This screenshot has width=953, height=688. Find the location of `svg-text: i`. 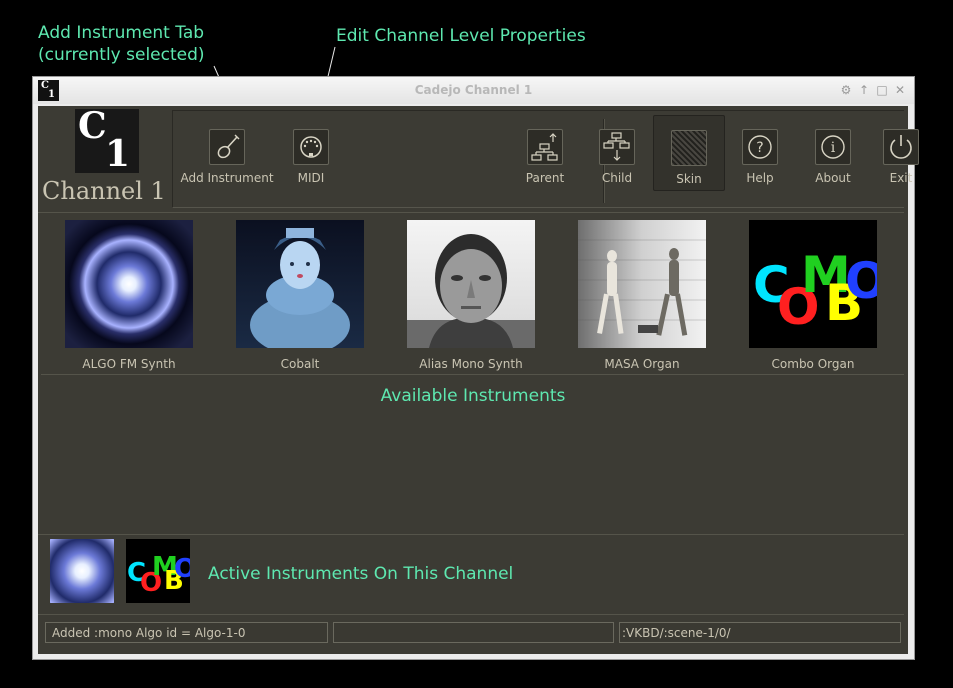

svg-text: i is located at coordinates (833, 148).